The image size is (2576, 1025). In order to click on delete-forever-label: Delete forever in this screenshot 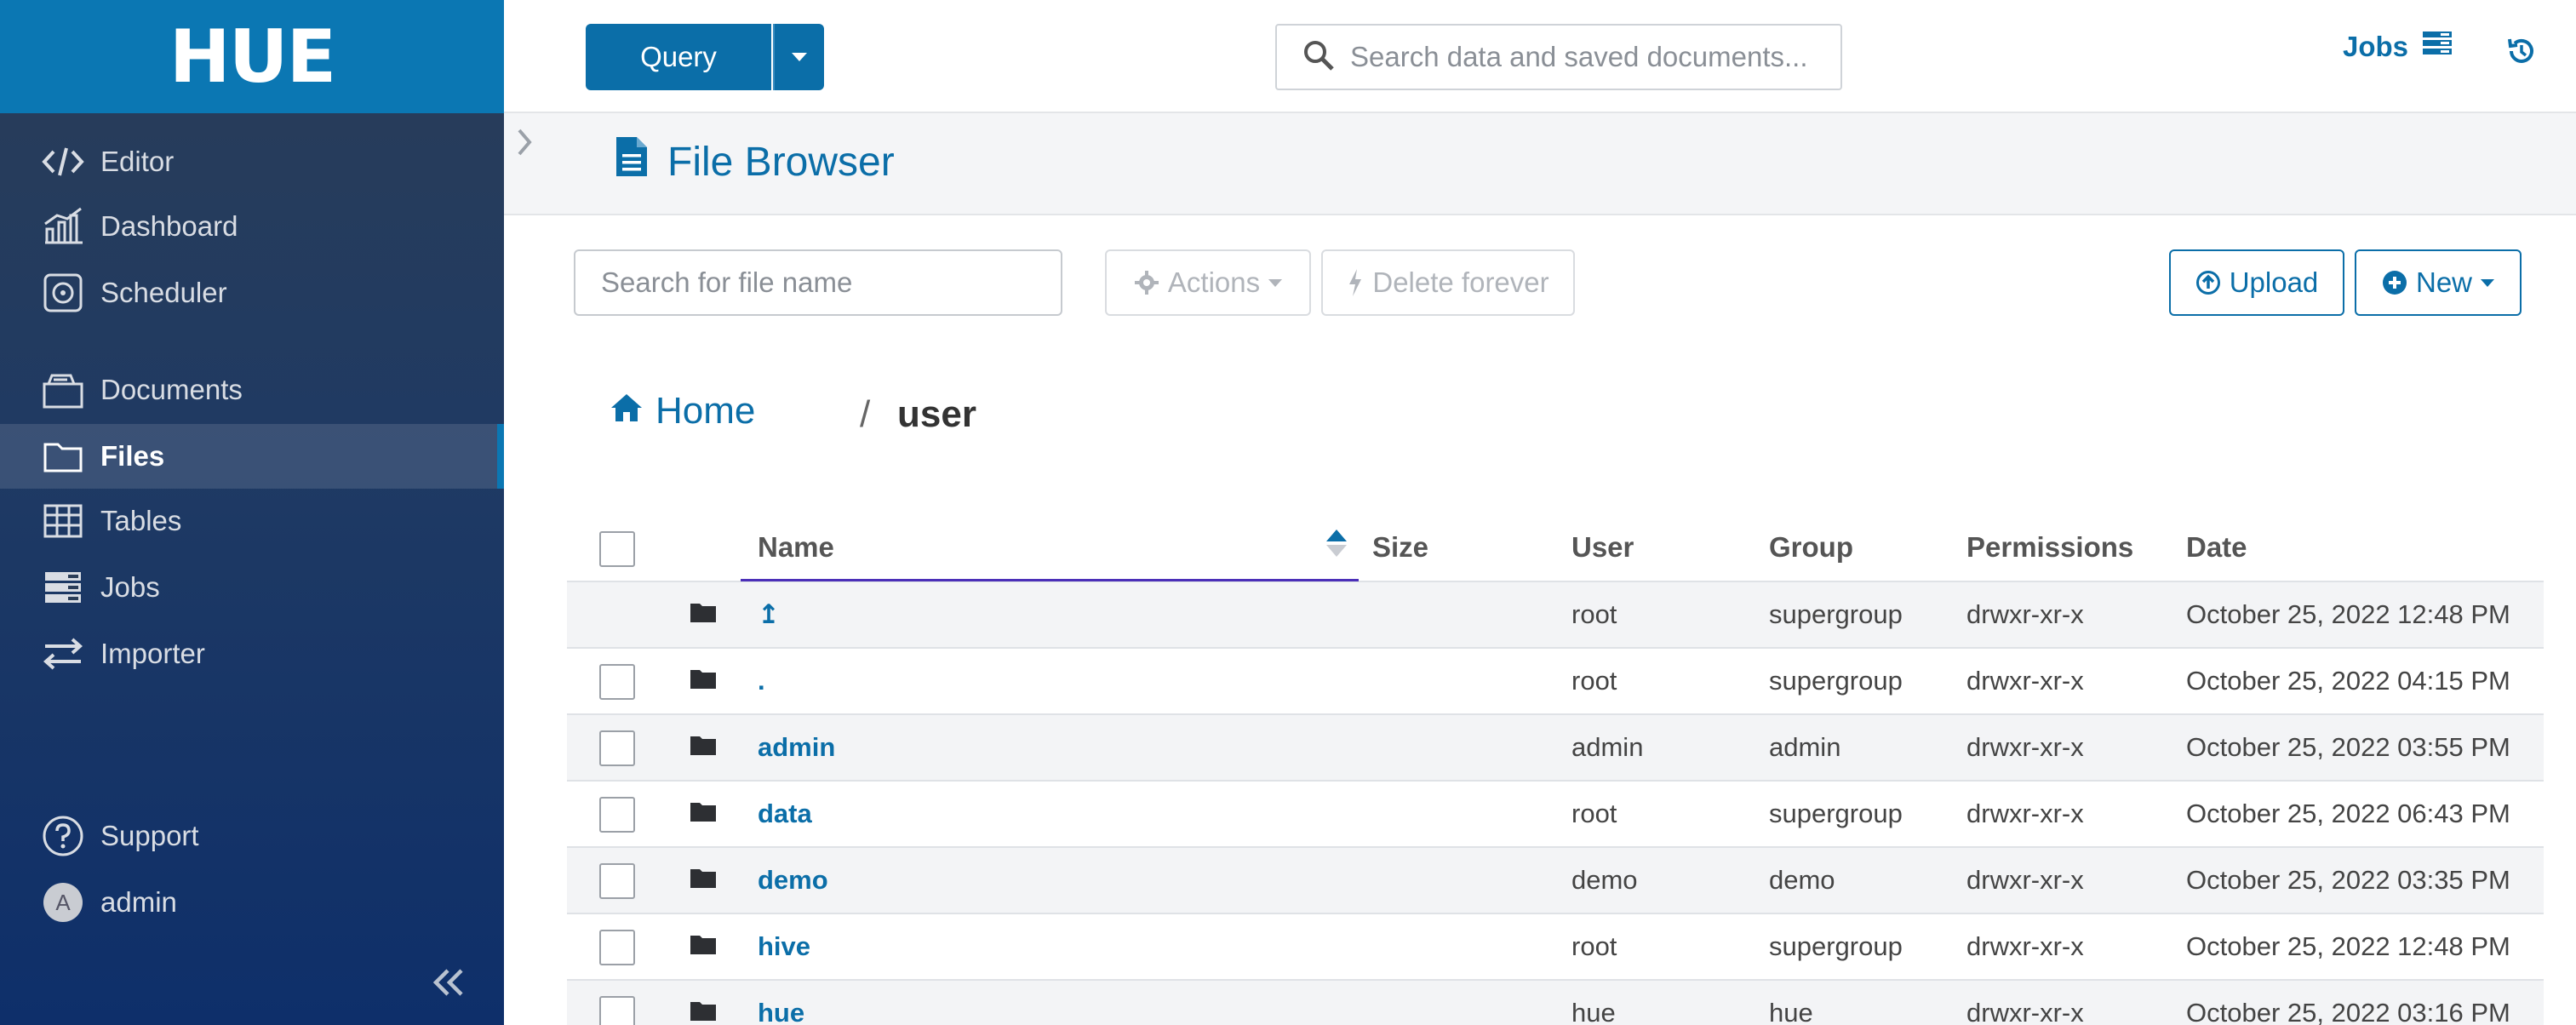, I will do `click(1460, 282)`.